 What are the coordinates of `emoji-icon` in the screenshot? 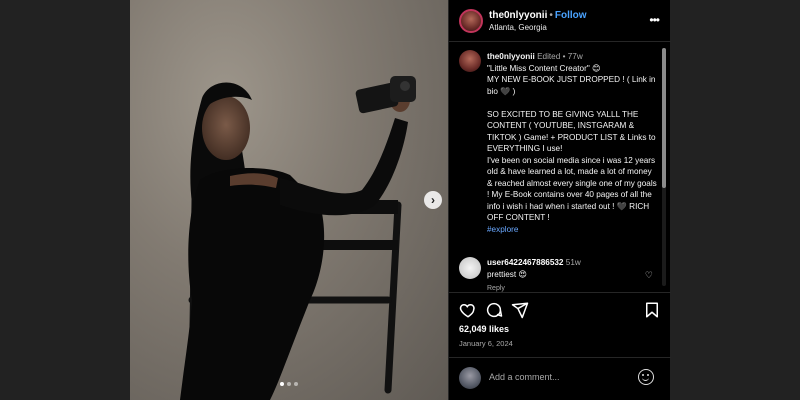 It's located at (646, 377).